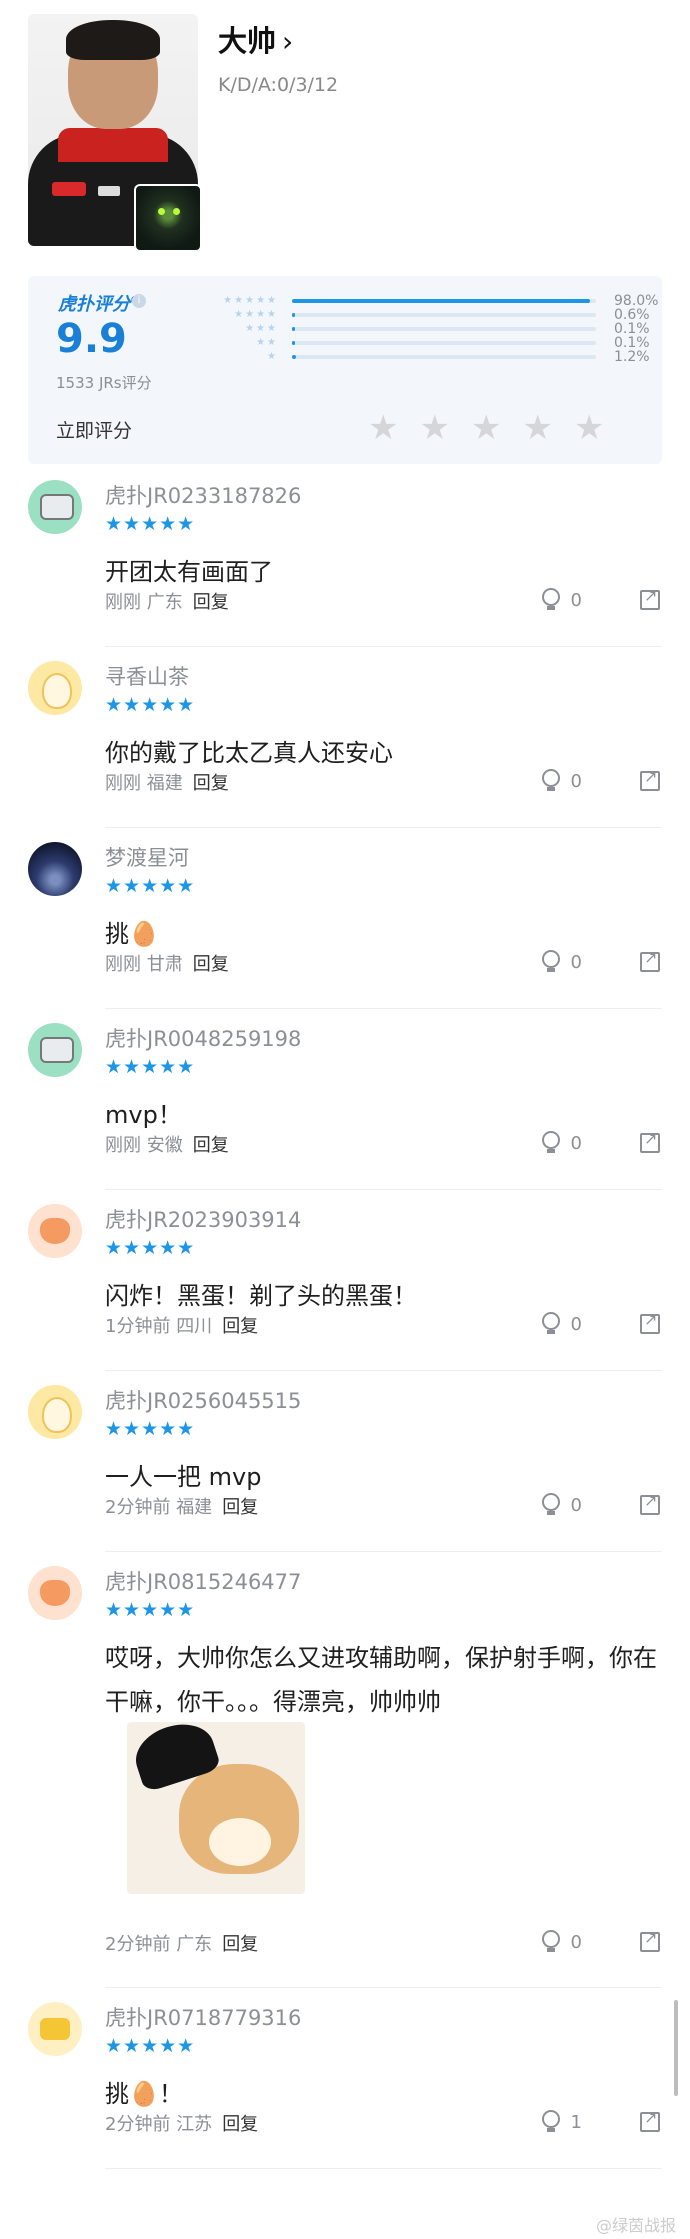 The height and width of the screenshot is (2239, 690). What do you see at coordinates (216, 1808) in the screenshot?
I see `doge-meme-image` at bounding box center [216, 1808].